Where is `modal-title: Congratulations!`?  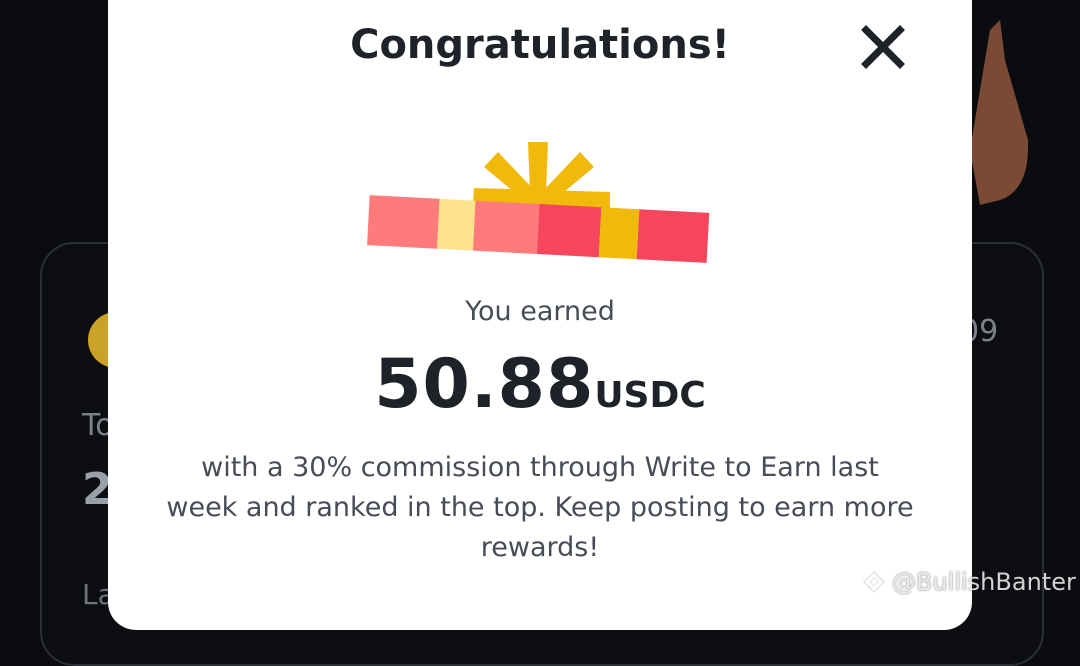
modal-title: Congratulations! is located at coordinates (540, 45).